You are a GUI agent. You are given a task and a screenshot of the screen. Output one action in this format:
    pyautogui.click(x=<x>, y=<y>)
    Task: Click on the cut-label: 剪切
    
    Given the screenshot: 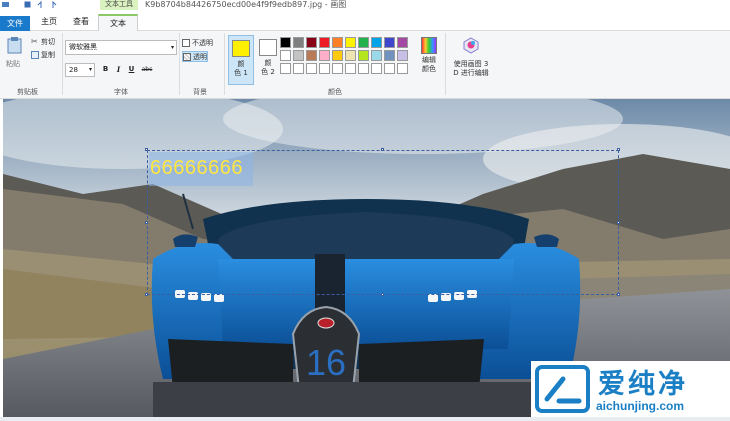 What is the action you would take?
    pyautogui.click(x=48, y=42)
    